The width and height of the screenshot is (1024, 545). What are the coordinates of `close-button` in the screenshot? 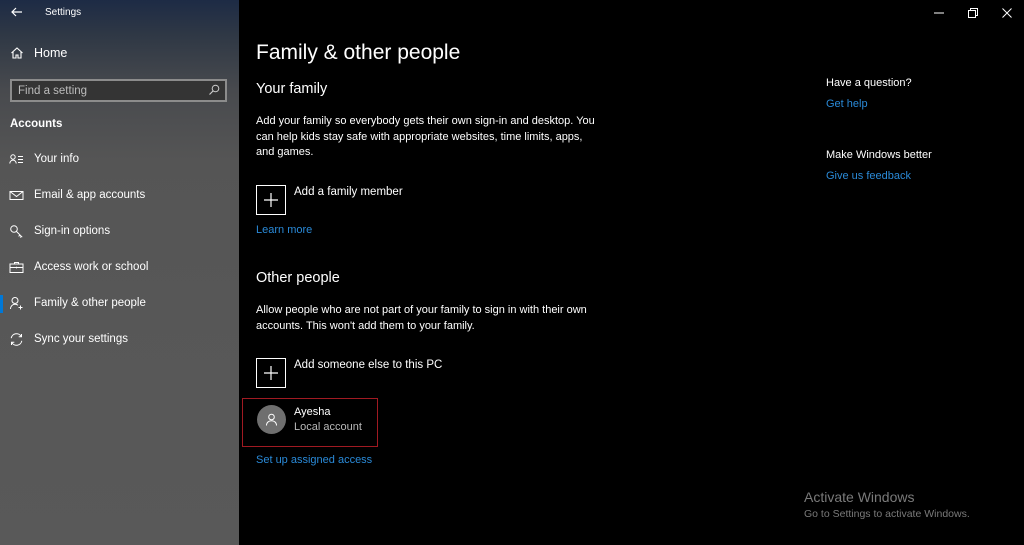 It's located at (1007, 13).